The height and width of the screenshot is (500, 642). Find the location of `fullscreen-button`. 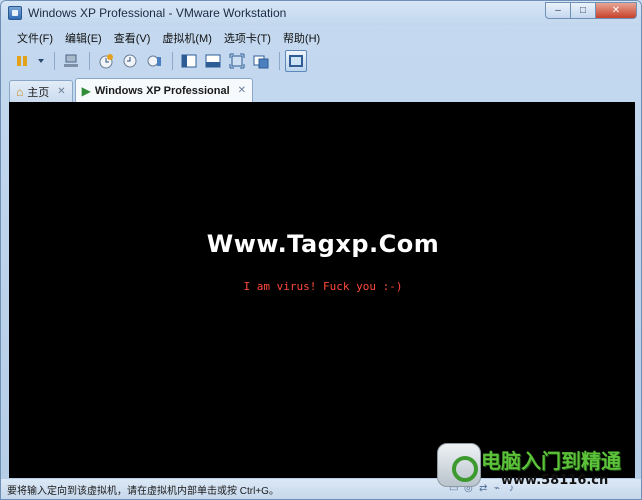

fullscreen-button is located at coordinates (237, 61).